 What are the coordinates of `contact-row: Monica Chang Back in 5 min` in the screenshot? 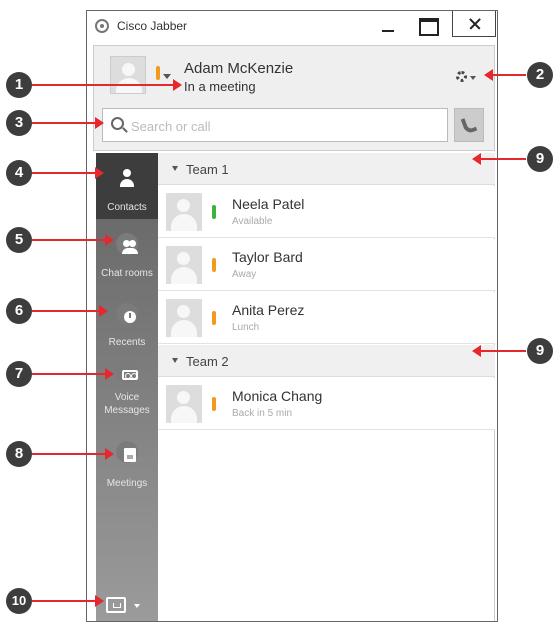 It's located at (326, 404).